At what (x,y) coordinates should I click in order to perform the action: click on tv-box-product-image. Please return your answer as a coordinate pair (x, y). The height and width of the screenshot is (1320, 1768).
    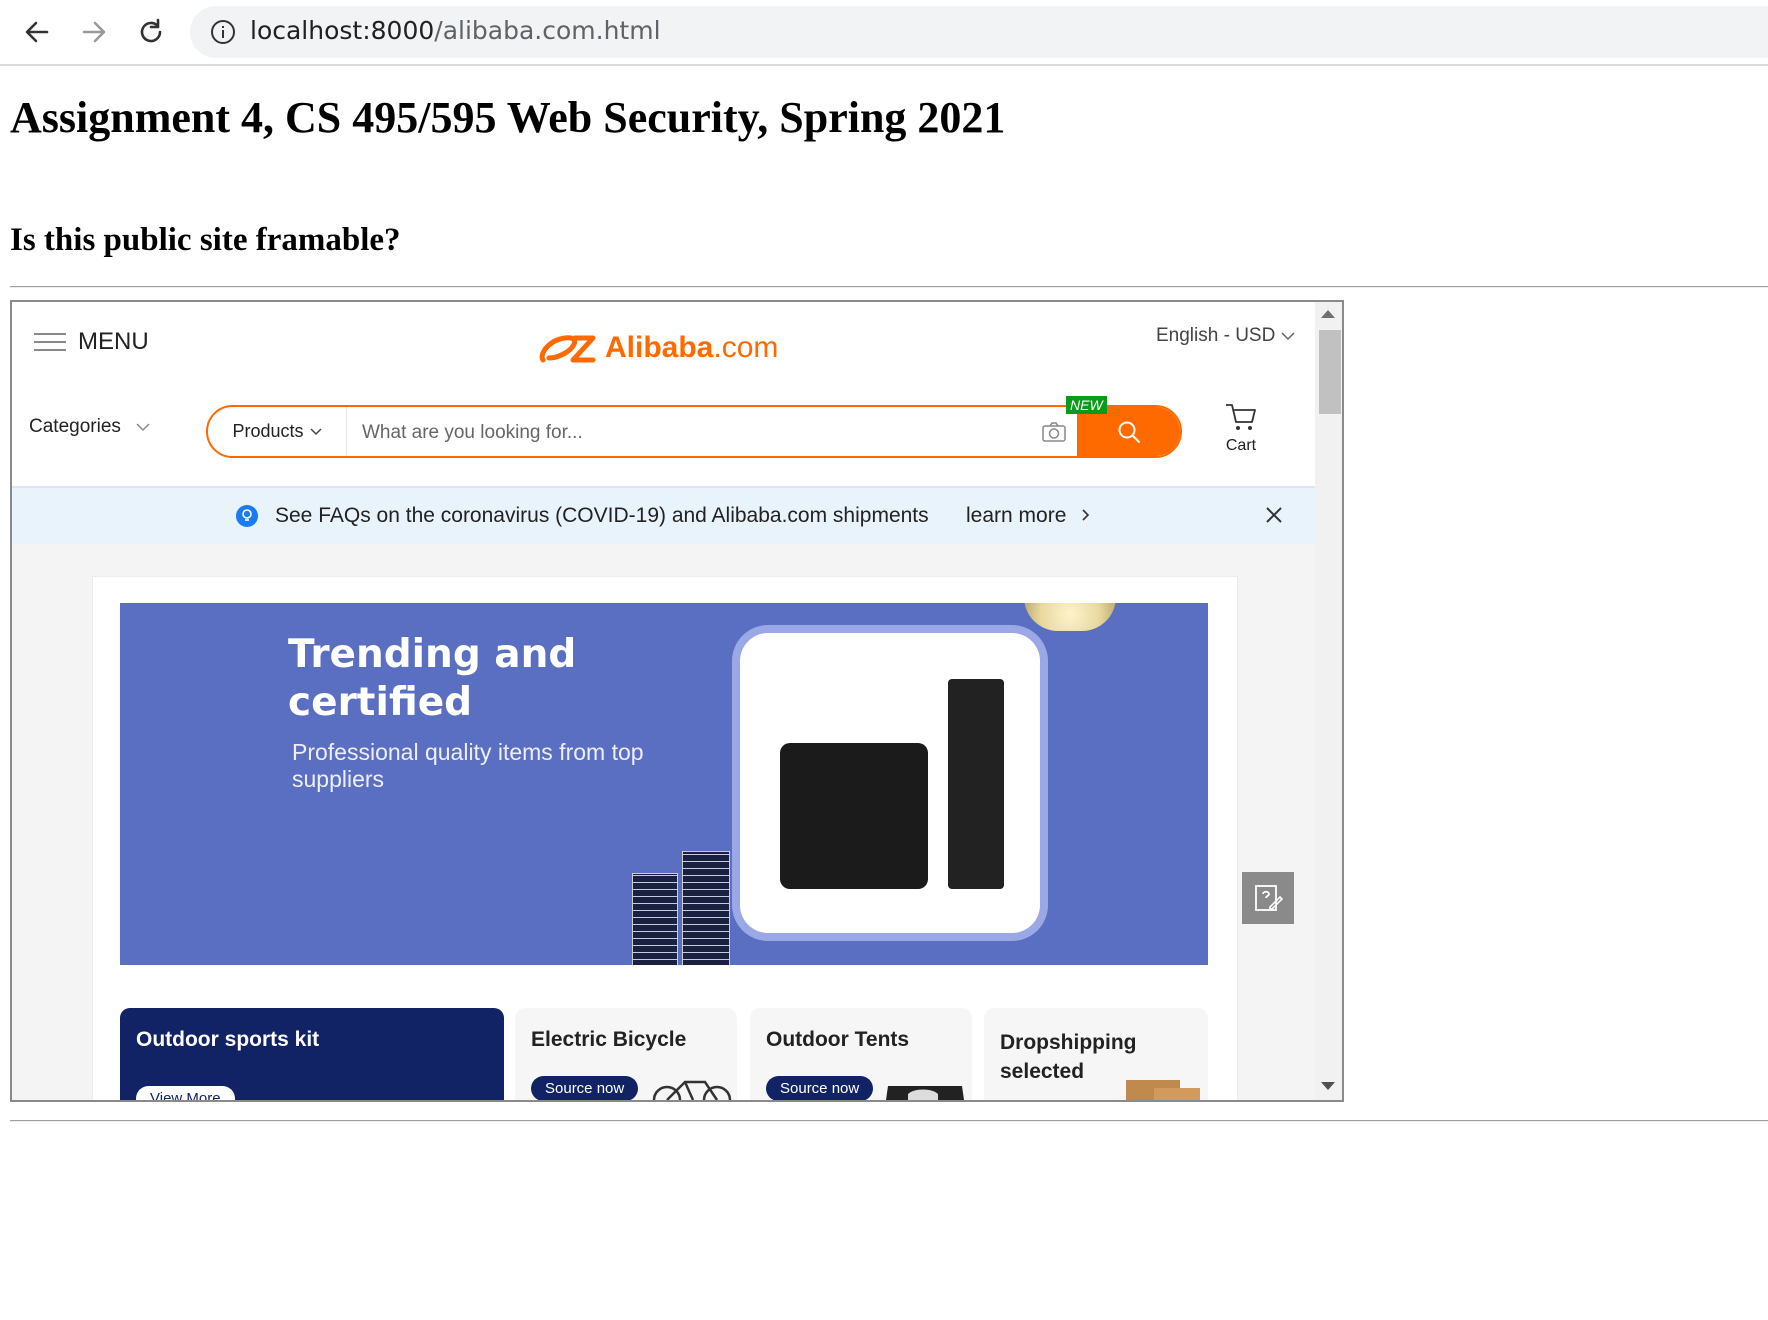
    Looking at the image, I should click on (890, 783).